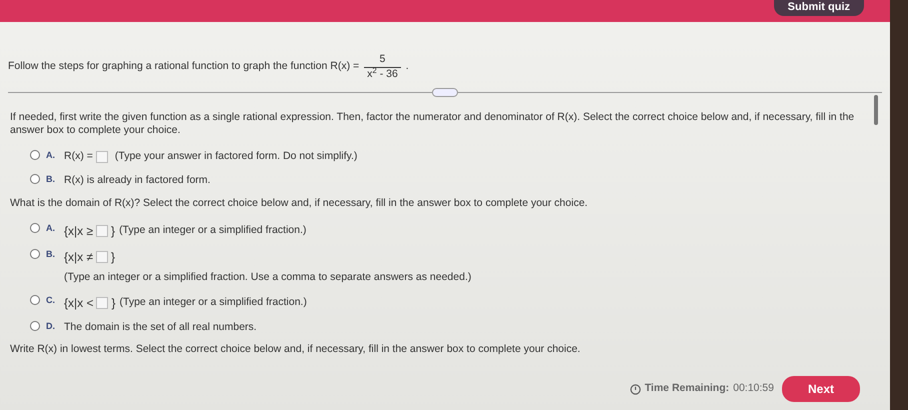 The height and width of the screenshot is (410, 908). Describe the element at coordinates (819, 8) in the screenshot. I see `submit-quiz-button: Submit quiz` at that location.